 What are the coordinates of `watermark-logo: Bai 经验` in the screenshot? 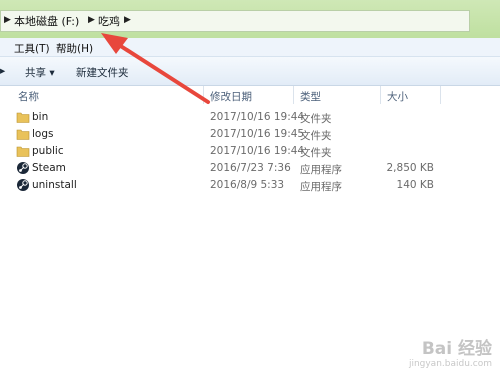 It's located at (456, 349).